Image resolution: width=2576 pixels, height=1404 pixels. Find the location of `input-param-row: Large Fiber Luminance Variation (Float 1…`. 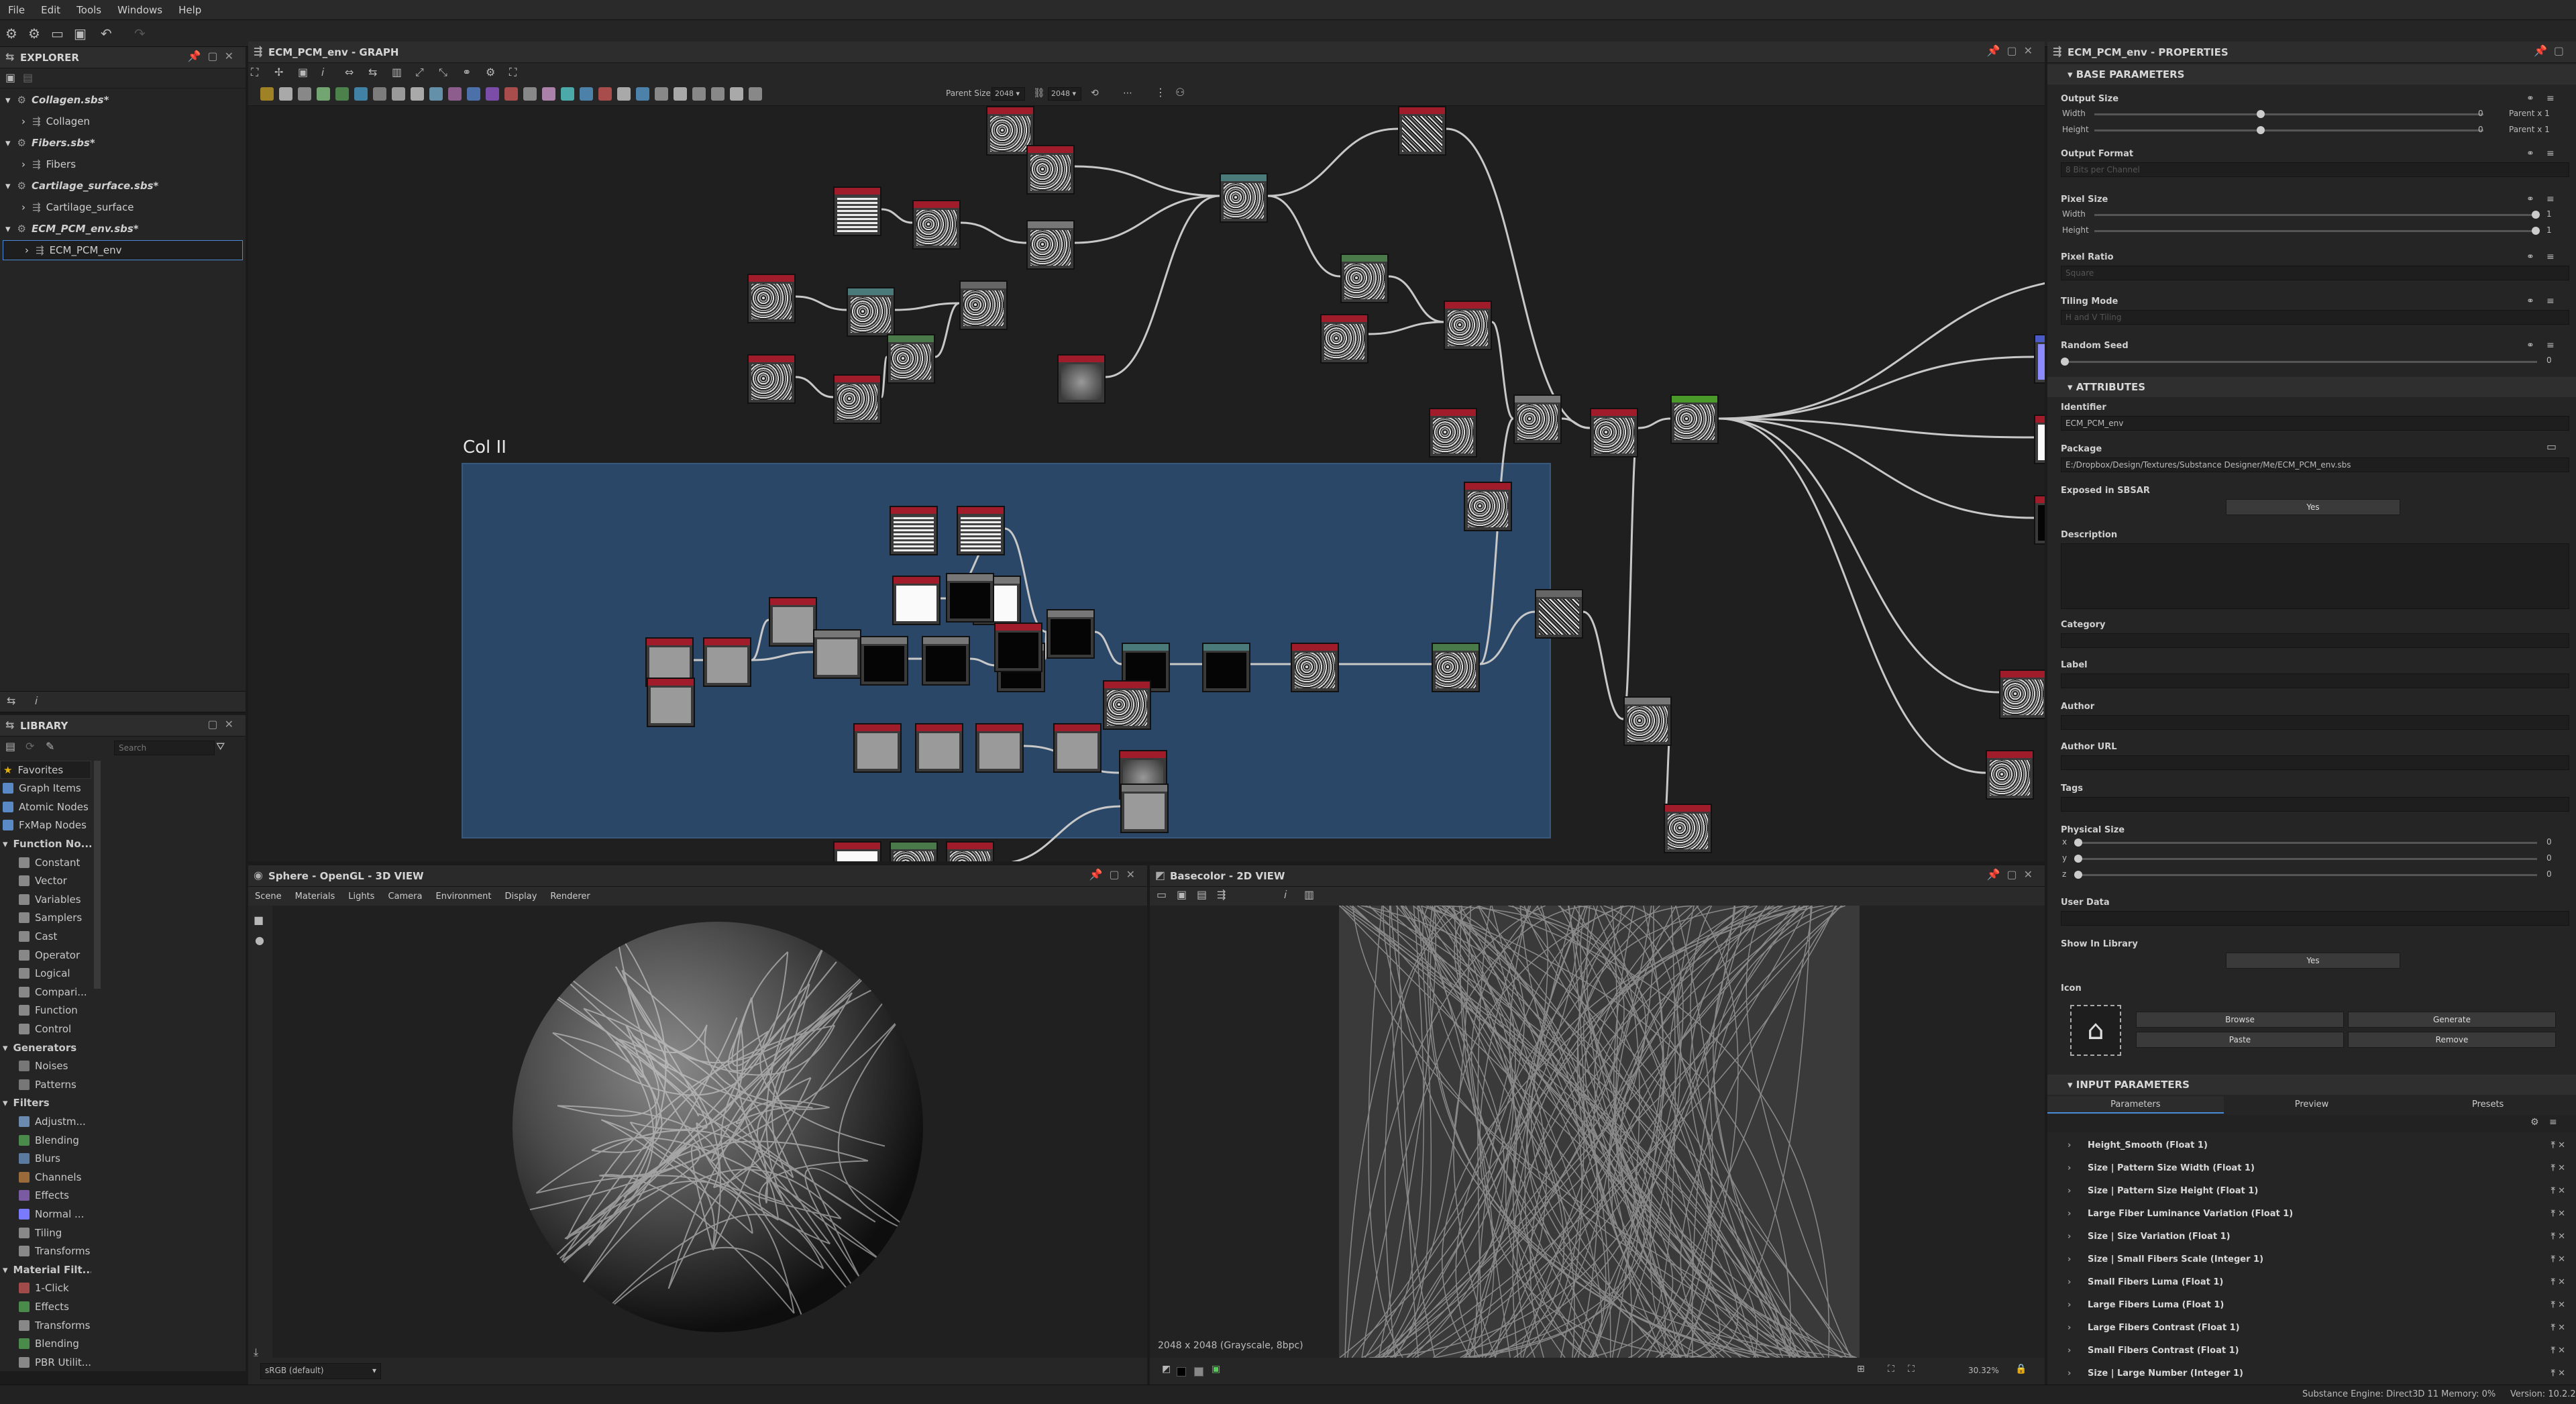

input-param-row: Large Fiber Luminance Variation (Float 1… is located at coordinates (2311, 1213).